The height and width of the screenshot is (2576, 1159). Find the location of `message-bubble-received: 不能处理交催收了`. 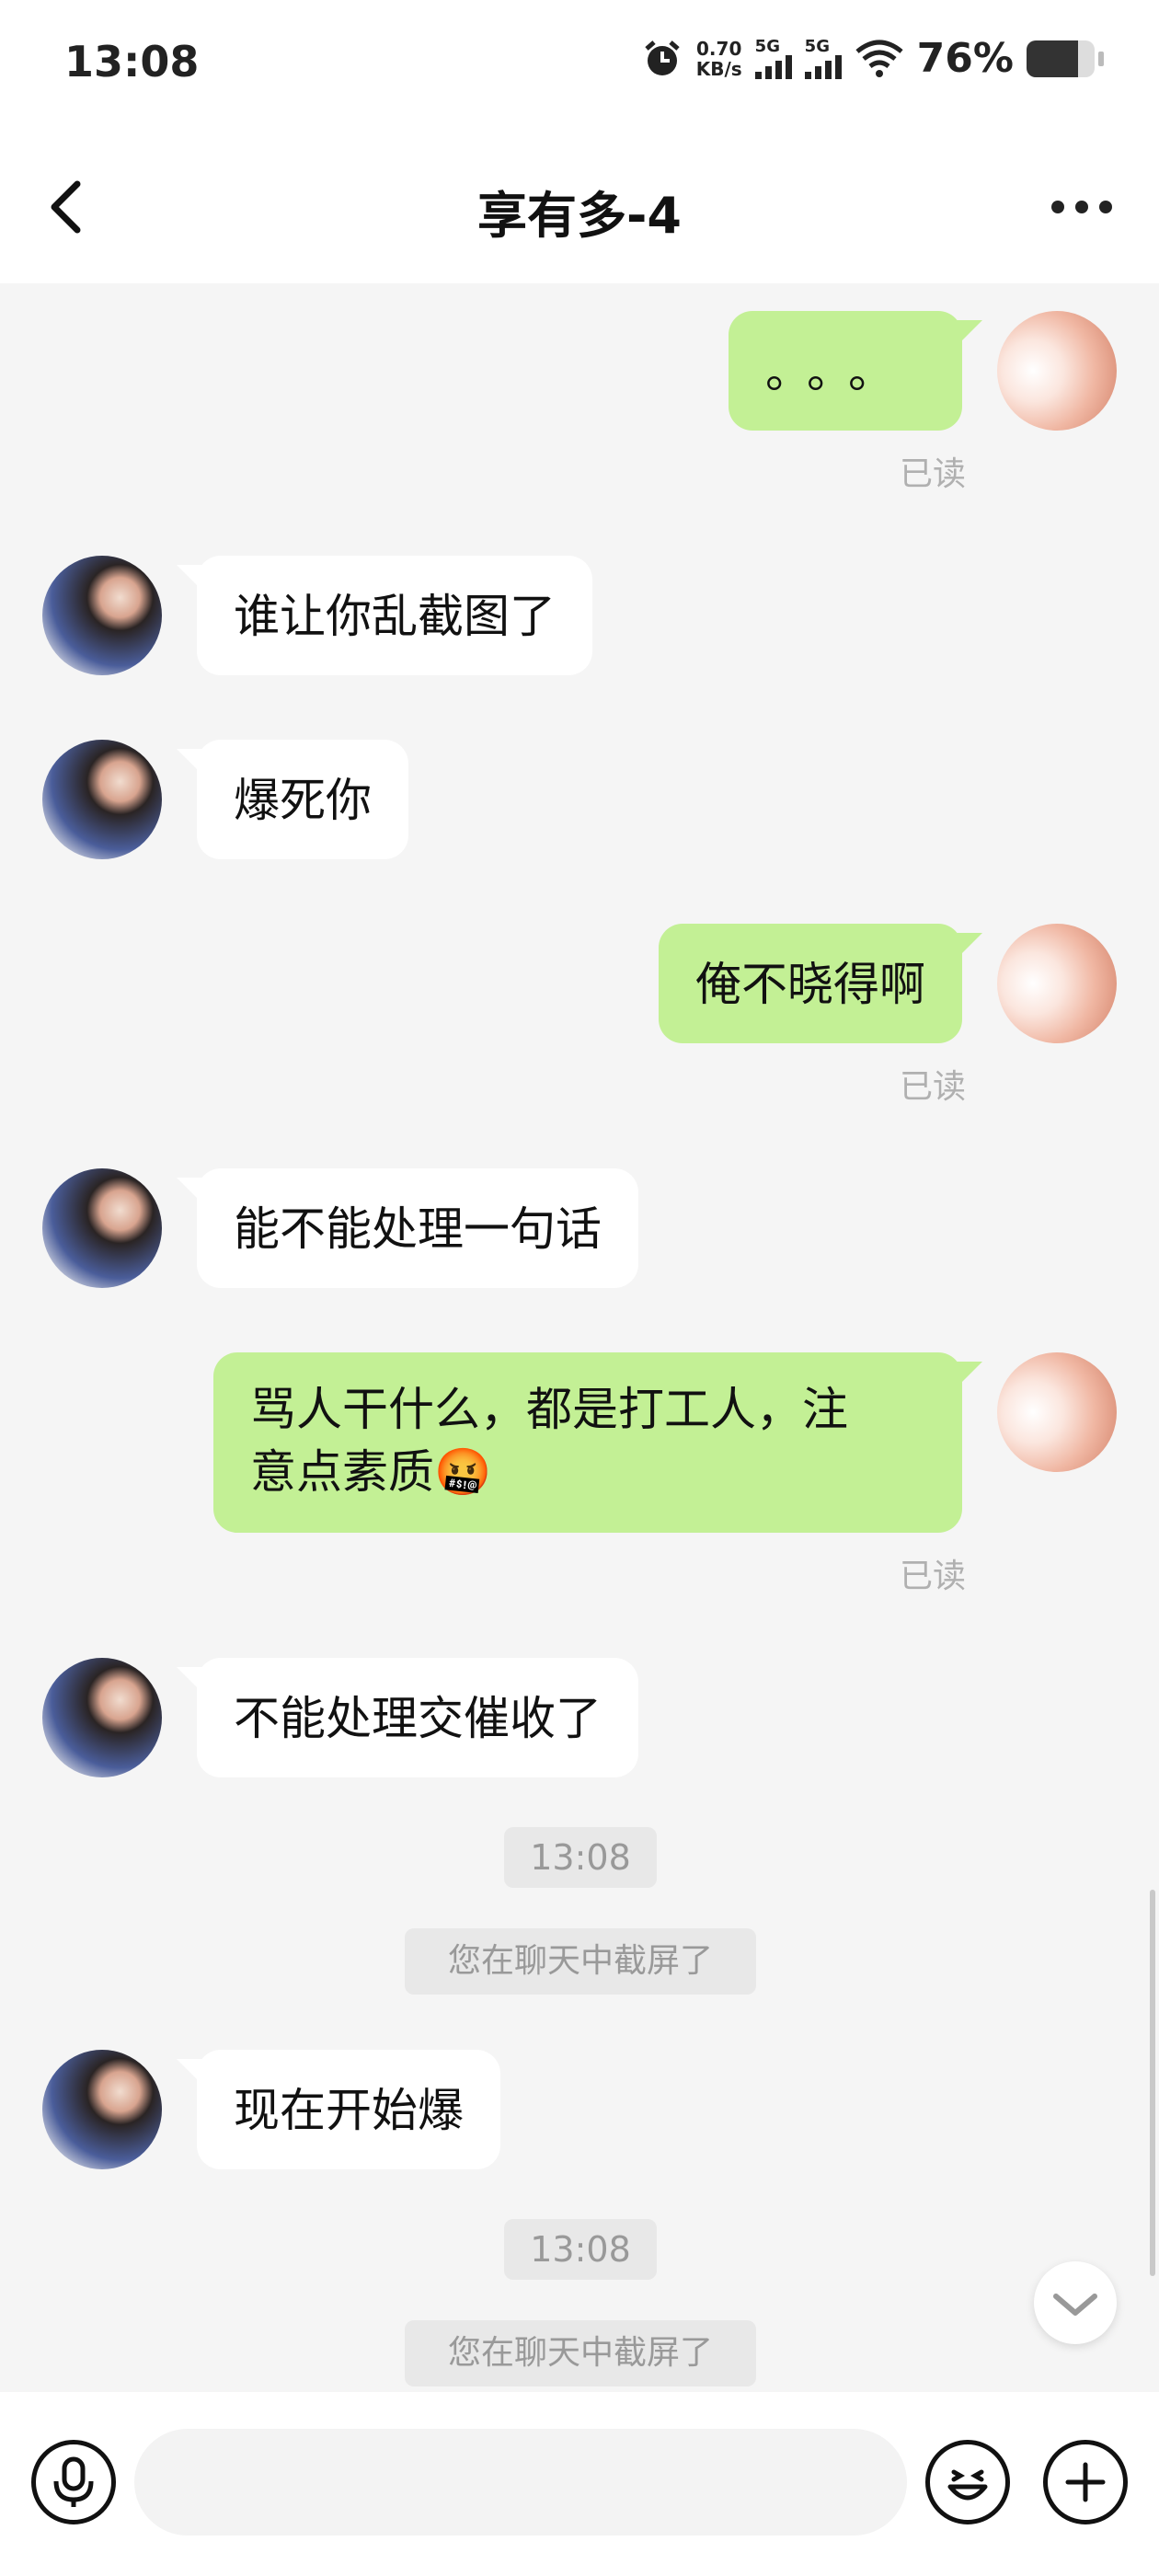

message-bubble-received: 不能处理交催收了 is located at coordinates (407, 1717).